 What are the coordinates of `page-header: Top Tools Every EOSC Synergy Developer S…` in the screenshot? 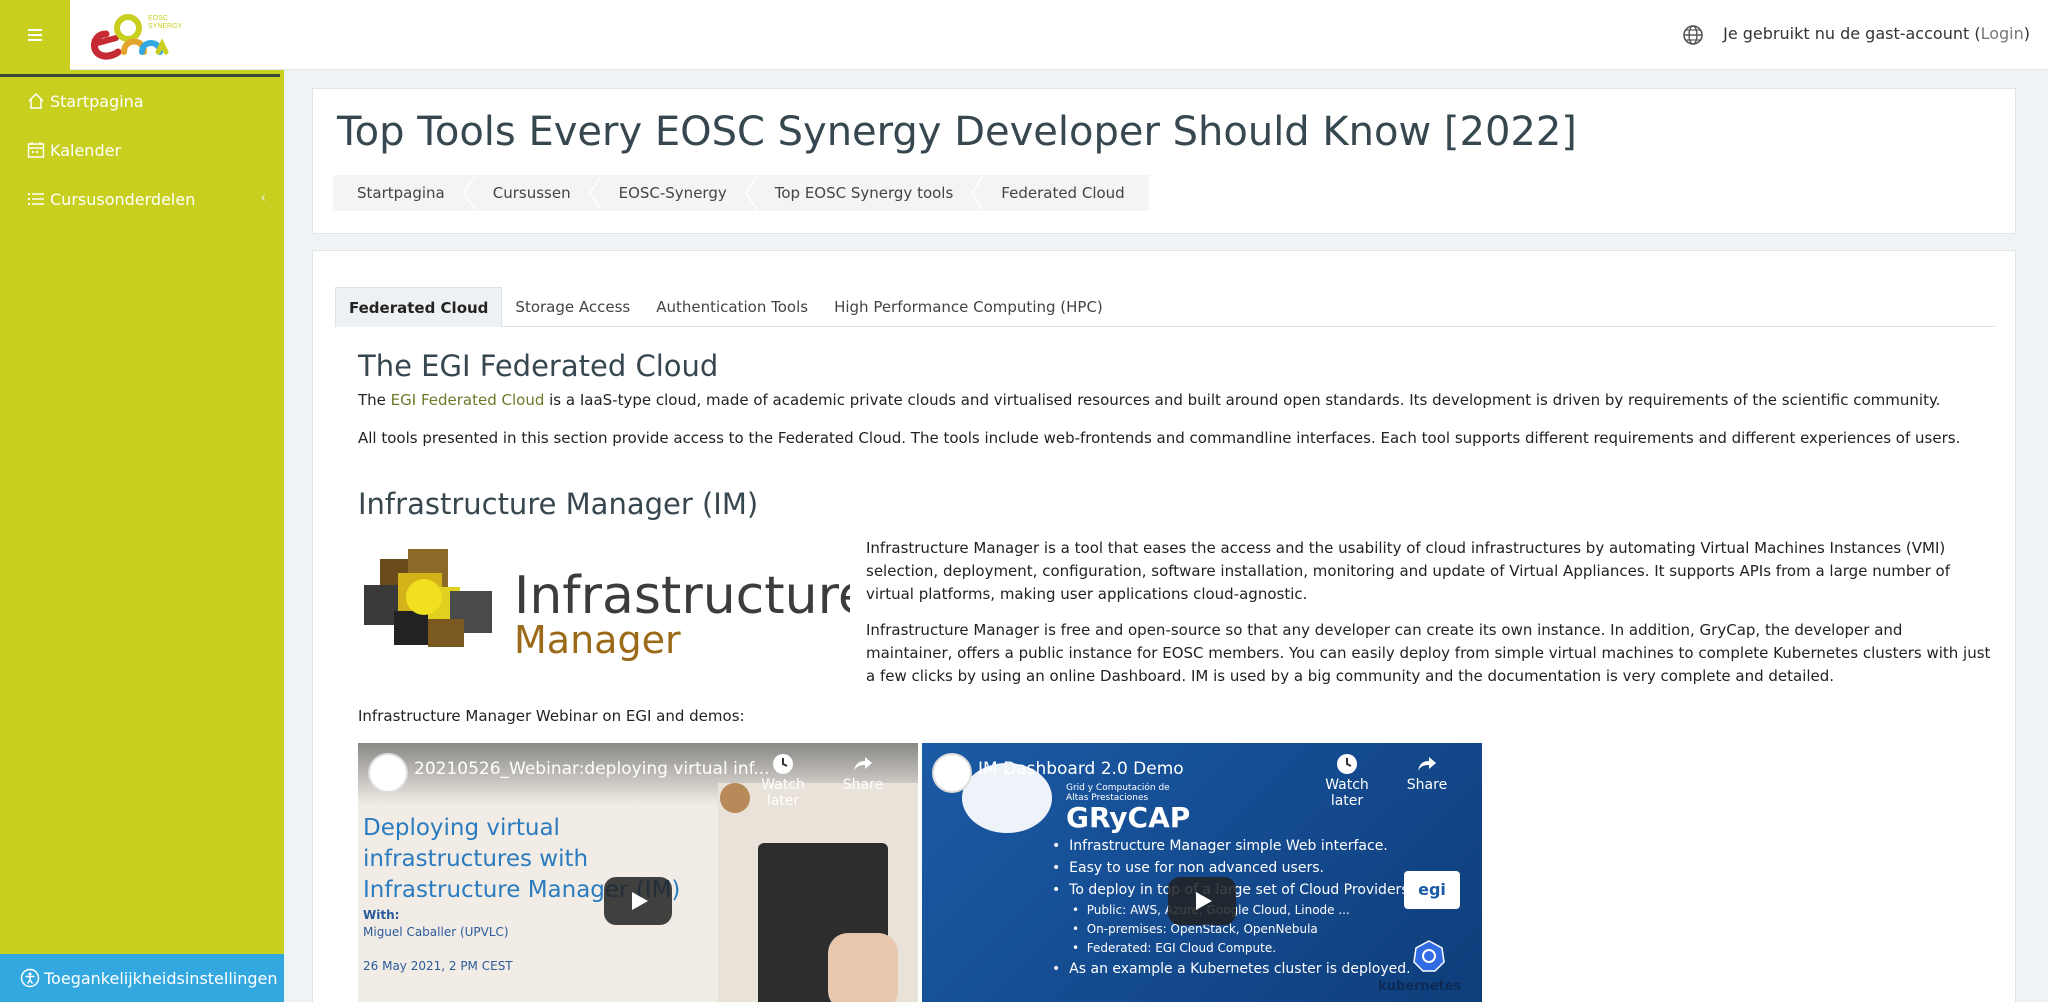 It's located at (1164, 161).